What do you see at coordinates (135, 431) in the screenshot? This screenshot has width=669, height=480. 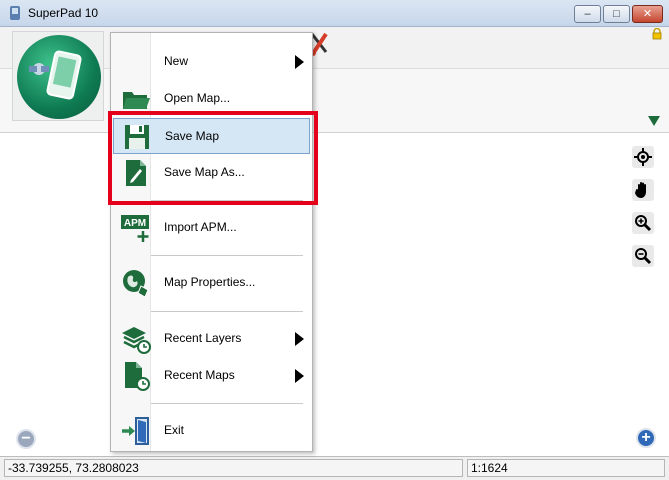 I see `exit-icon` at bounding box center [135, 431].